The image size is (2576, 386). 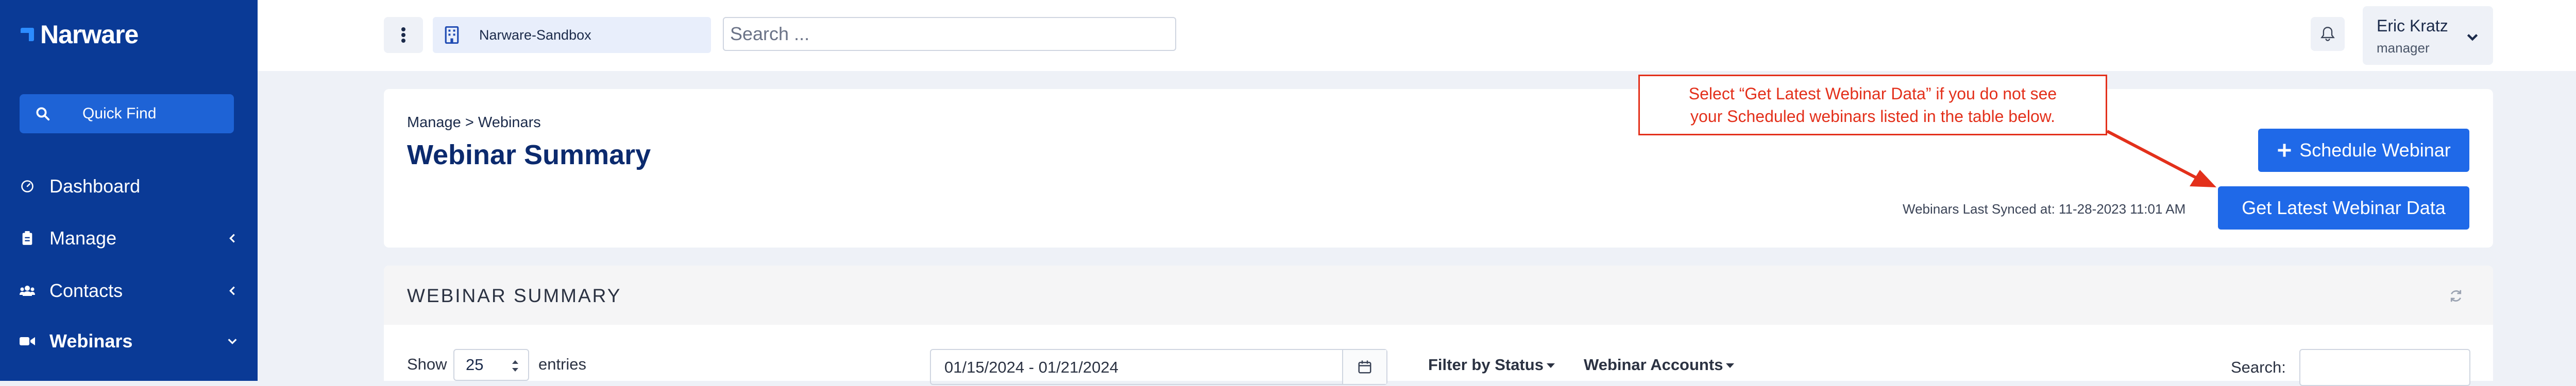 I want to click on calendar-icon, so click(x=1364, y=367).